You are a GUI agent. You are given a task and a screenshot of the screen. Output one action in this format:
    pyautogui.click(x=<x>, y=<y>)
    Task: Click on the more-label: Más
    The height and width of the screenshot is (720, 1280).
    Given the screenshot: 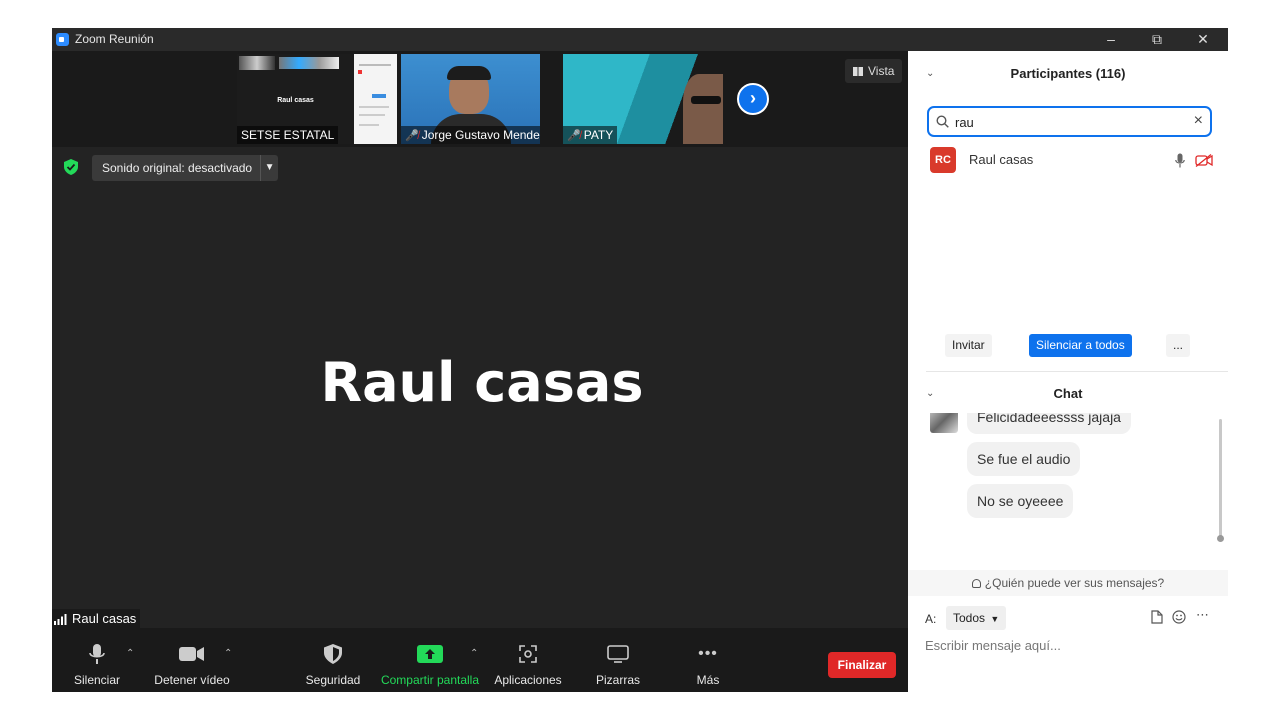 What is the action you would take?
    pyautogui.click(x=708, y=680)
    